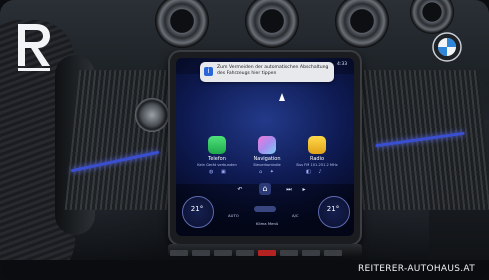 The image size is (489, 280). Describe the element at coordinates (208, 71) in the screenshot. I see `info-icon: i` at that location.